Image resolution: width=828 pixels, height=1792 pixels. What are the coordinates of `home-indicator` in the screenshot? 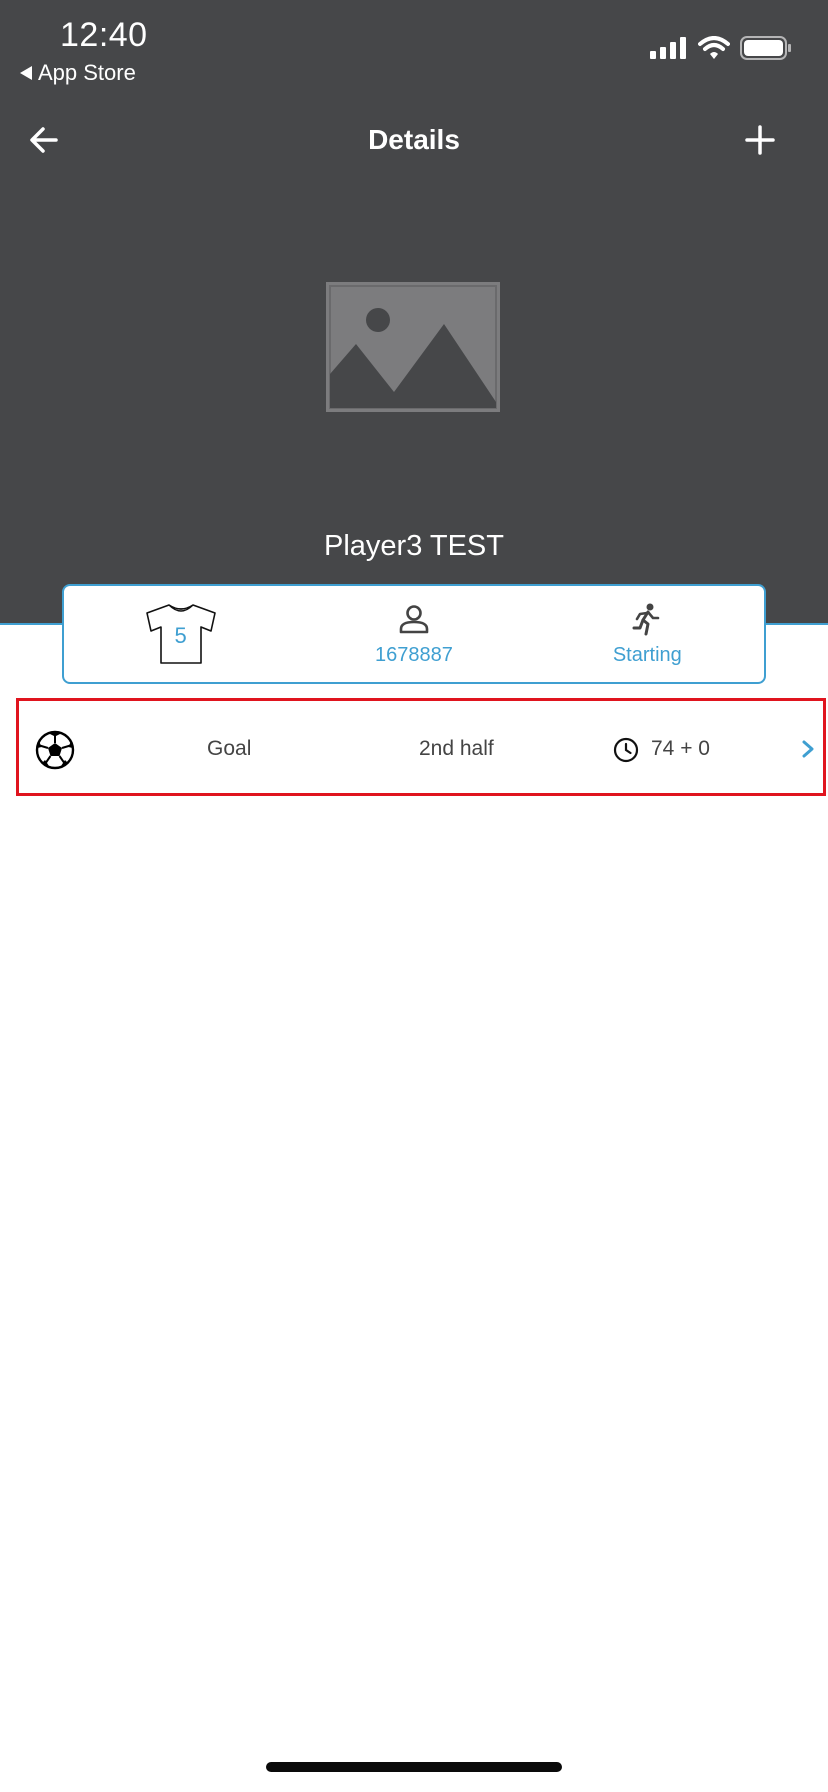 It's located at (414, 1767).